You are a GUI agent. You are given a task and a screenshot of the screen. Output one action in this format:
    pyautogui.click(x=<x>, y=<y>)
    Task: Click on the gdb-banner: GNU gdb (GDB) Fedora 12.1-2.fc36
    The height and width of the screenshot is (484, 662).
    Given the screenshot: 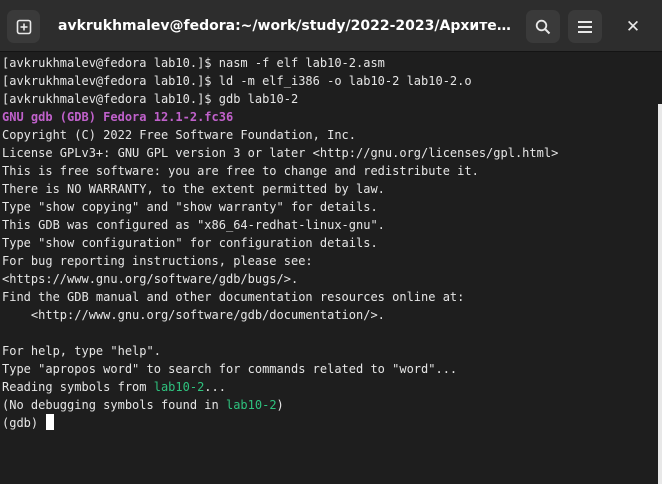 What is the action you would take?
    pyautogui.click(x=118, y=117)
    